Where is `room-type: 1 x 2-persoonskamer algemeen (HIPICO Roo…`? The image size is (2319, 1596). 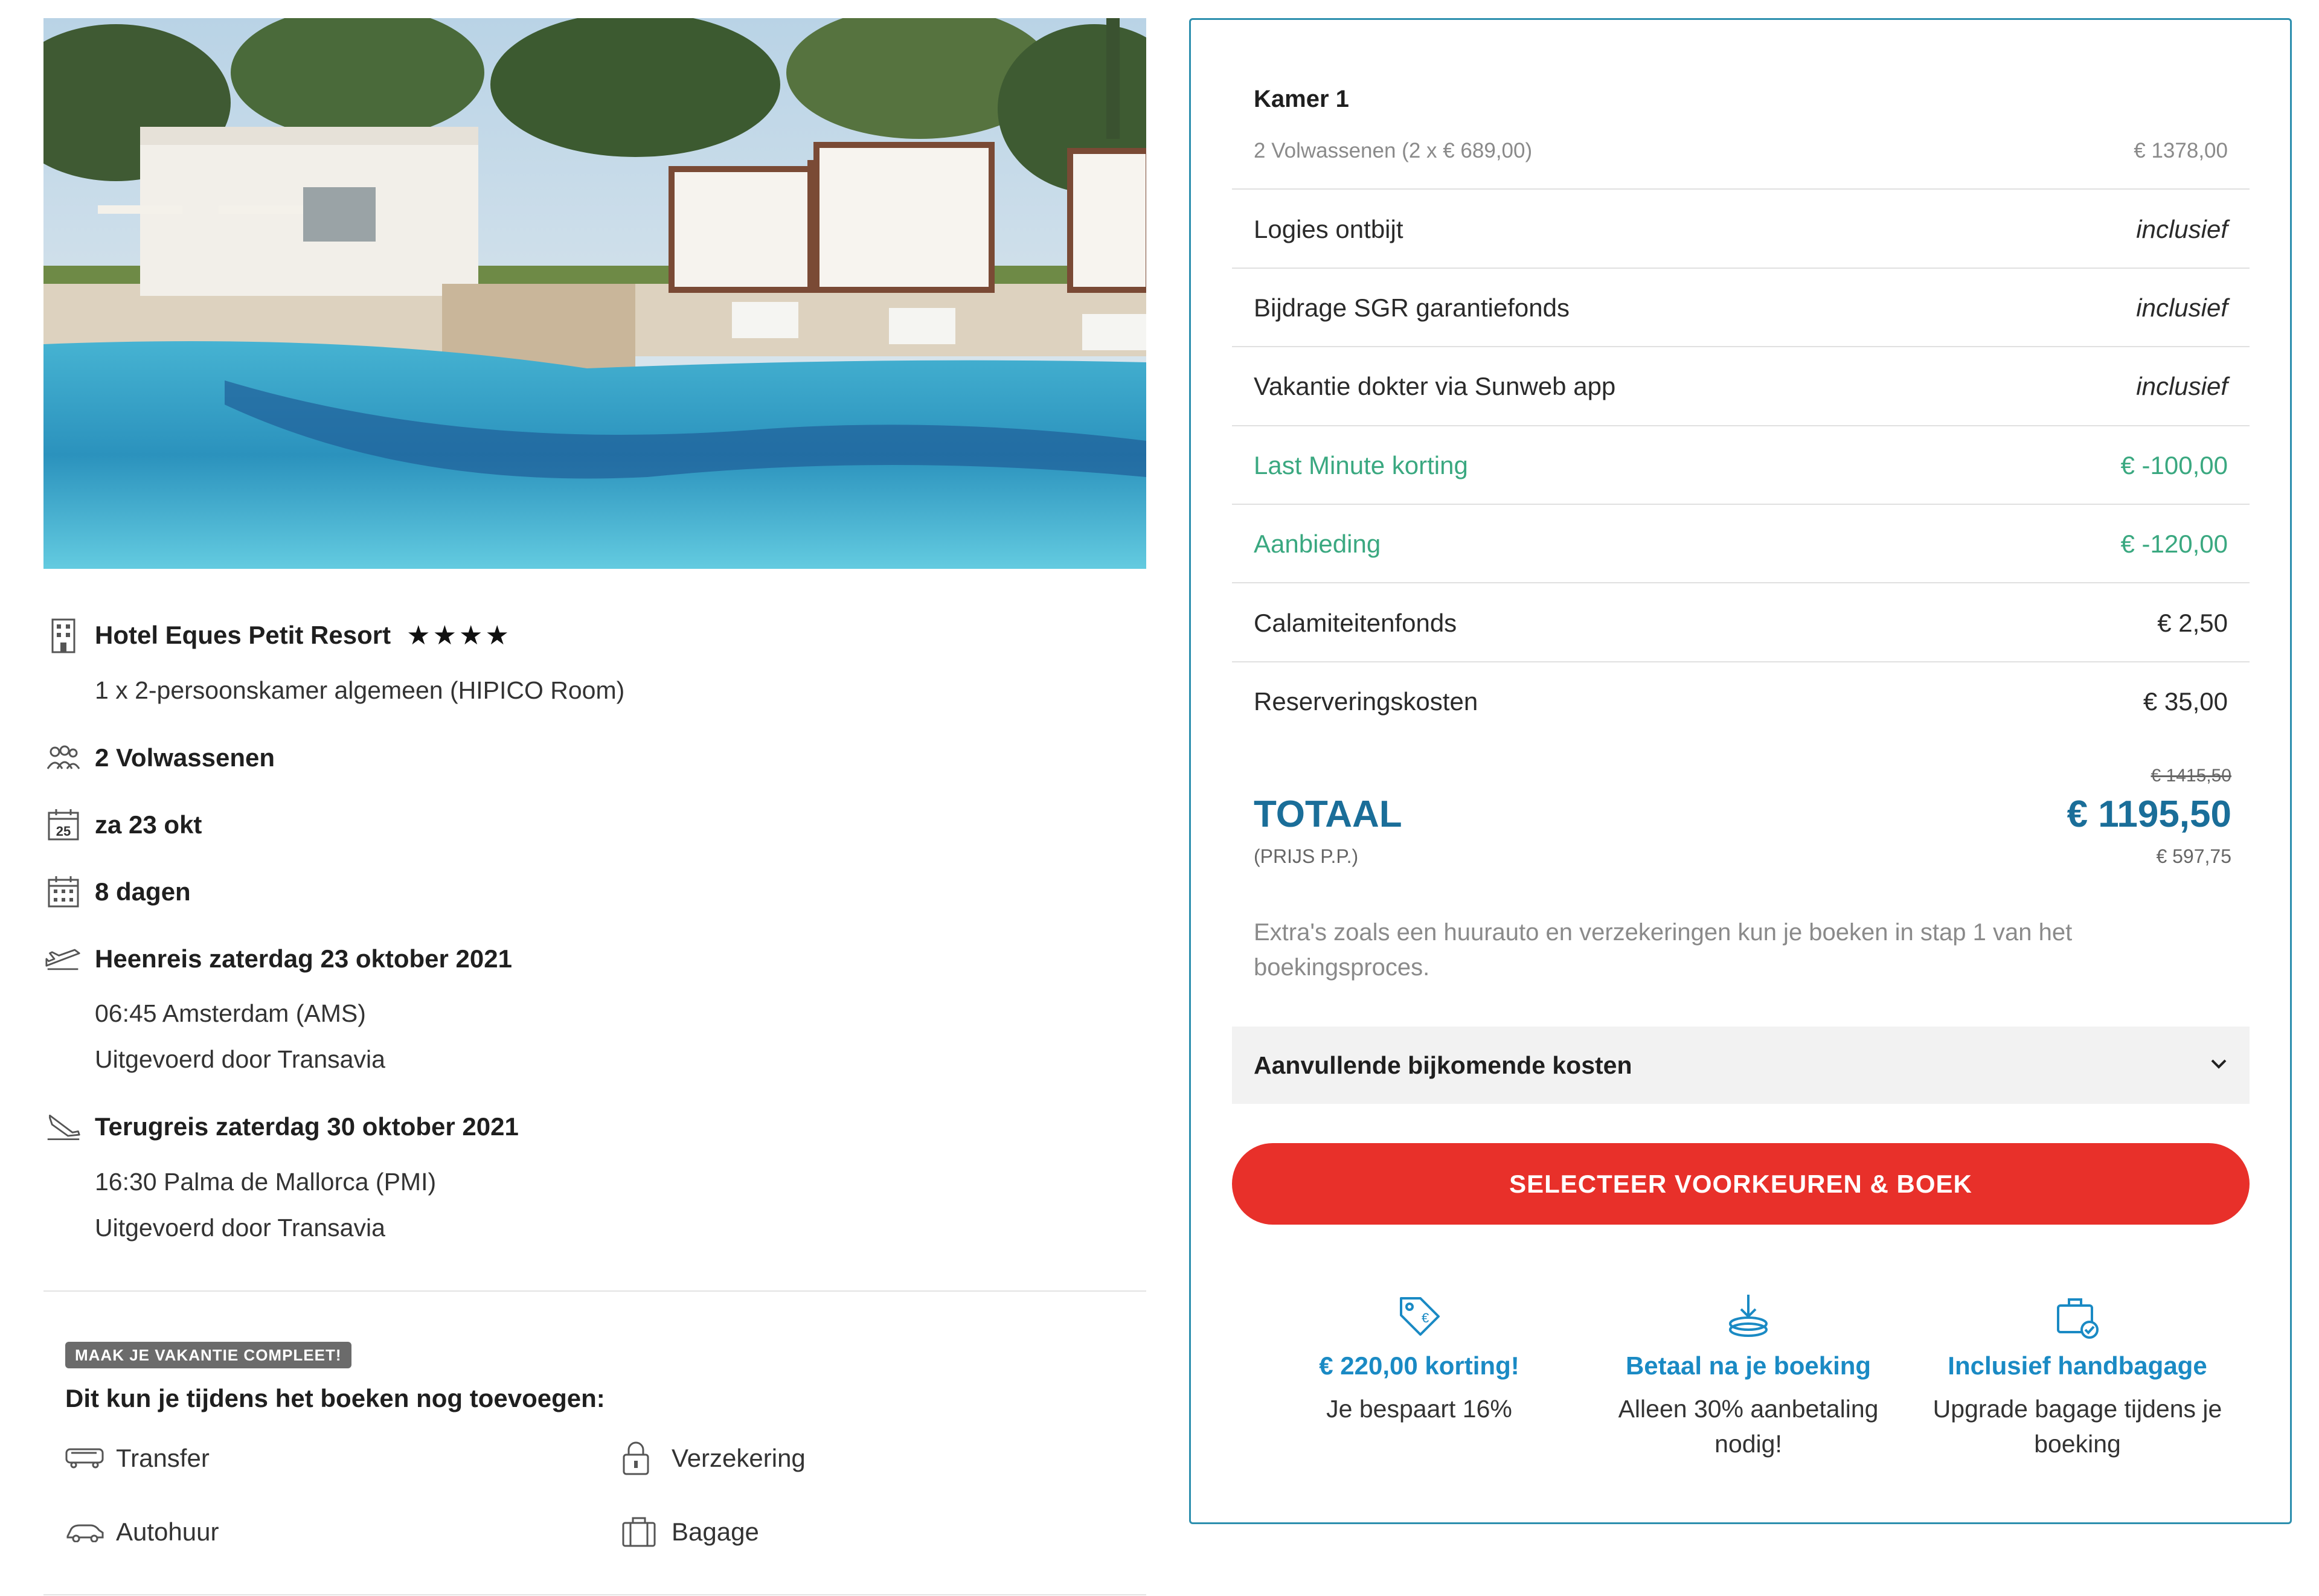
room-type: 1 x 2-persoonskamer algemeen (HIPICO Roo… is located at coordinates (360, 690).